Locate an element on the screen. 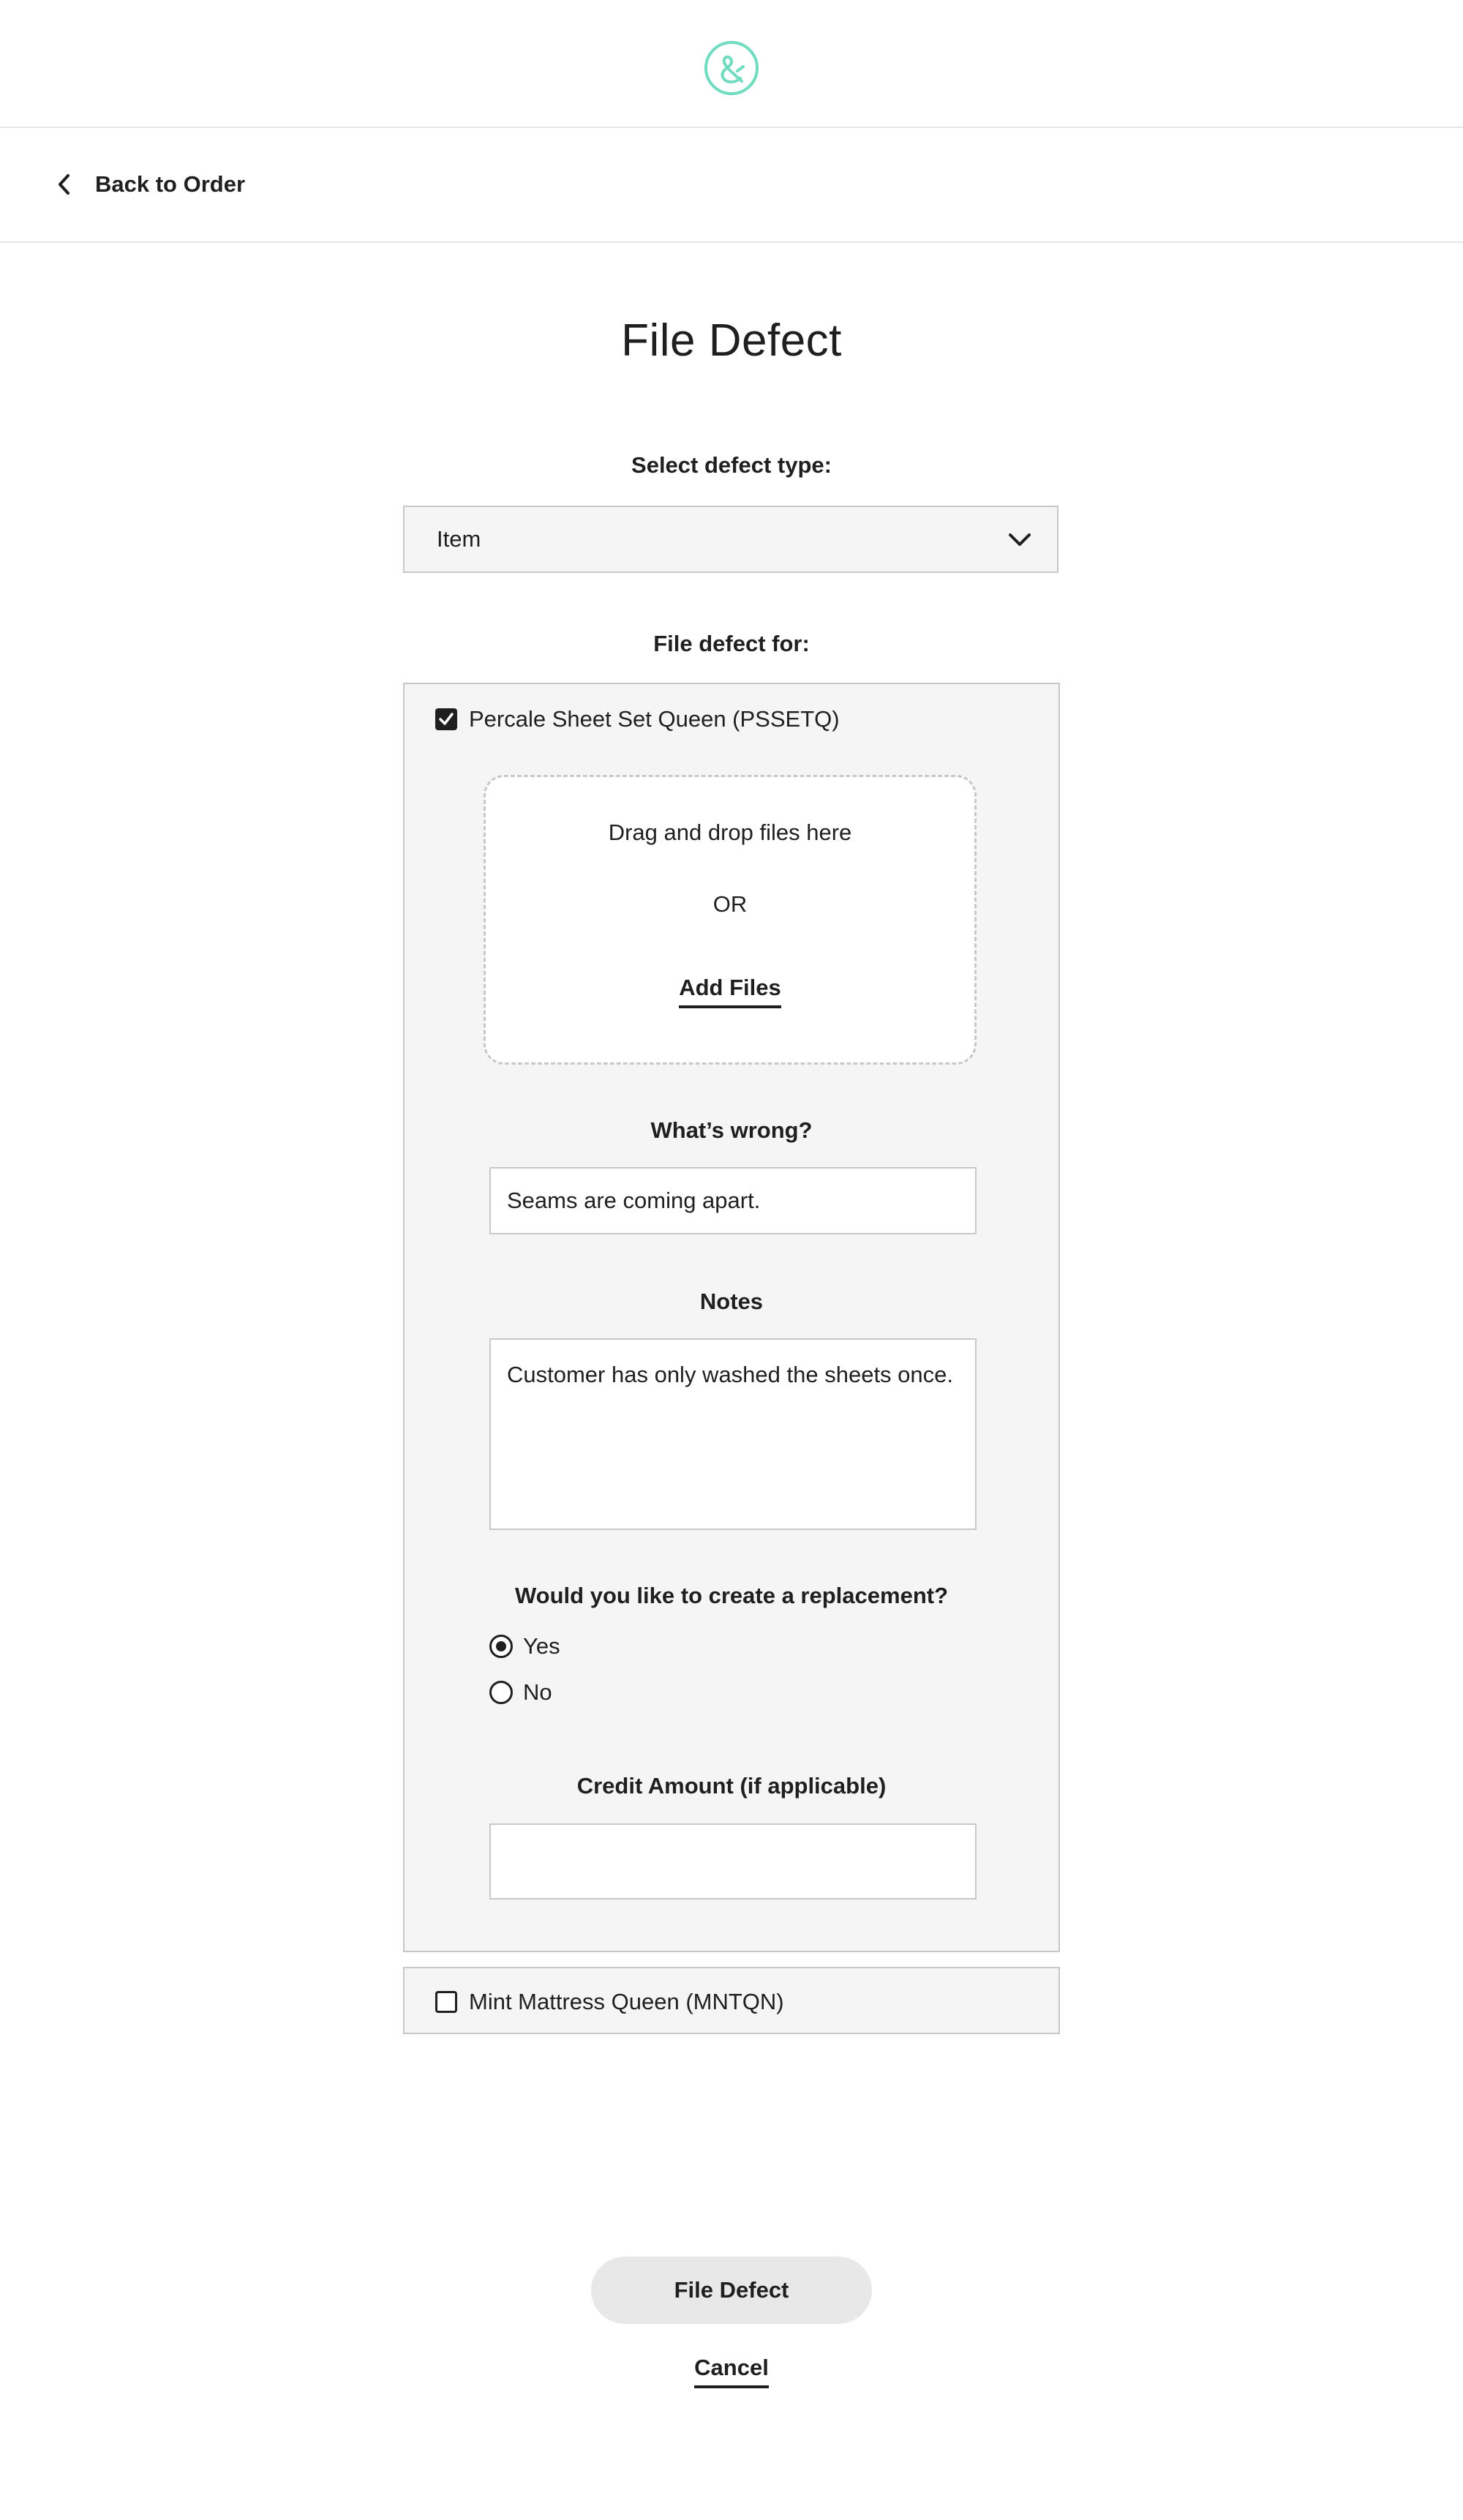 The width and height of the screenshot is (1463, 2520). radio-yes-label: Yes is located at coordinates (541, 1646).